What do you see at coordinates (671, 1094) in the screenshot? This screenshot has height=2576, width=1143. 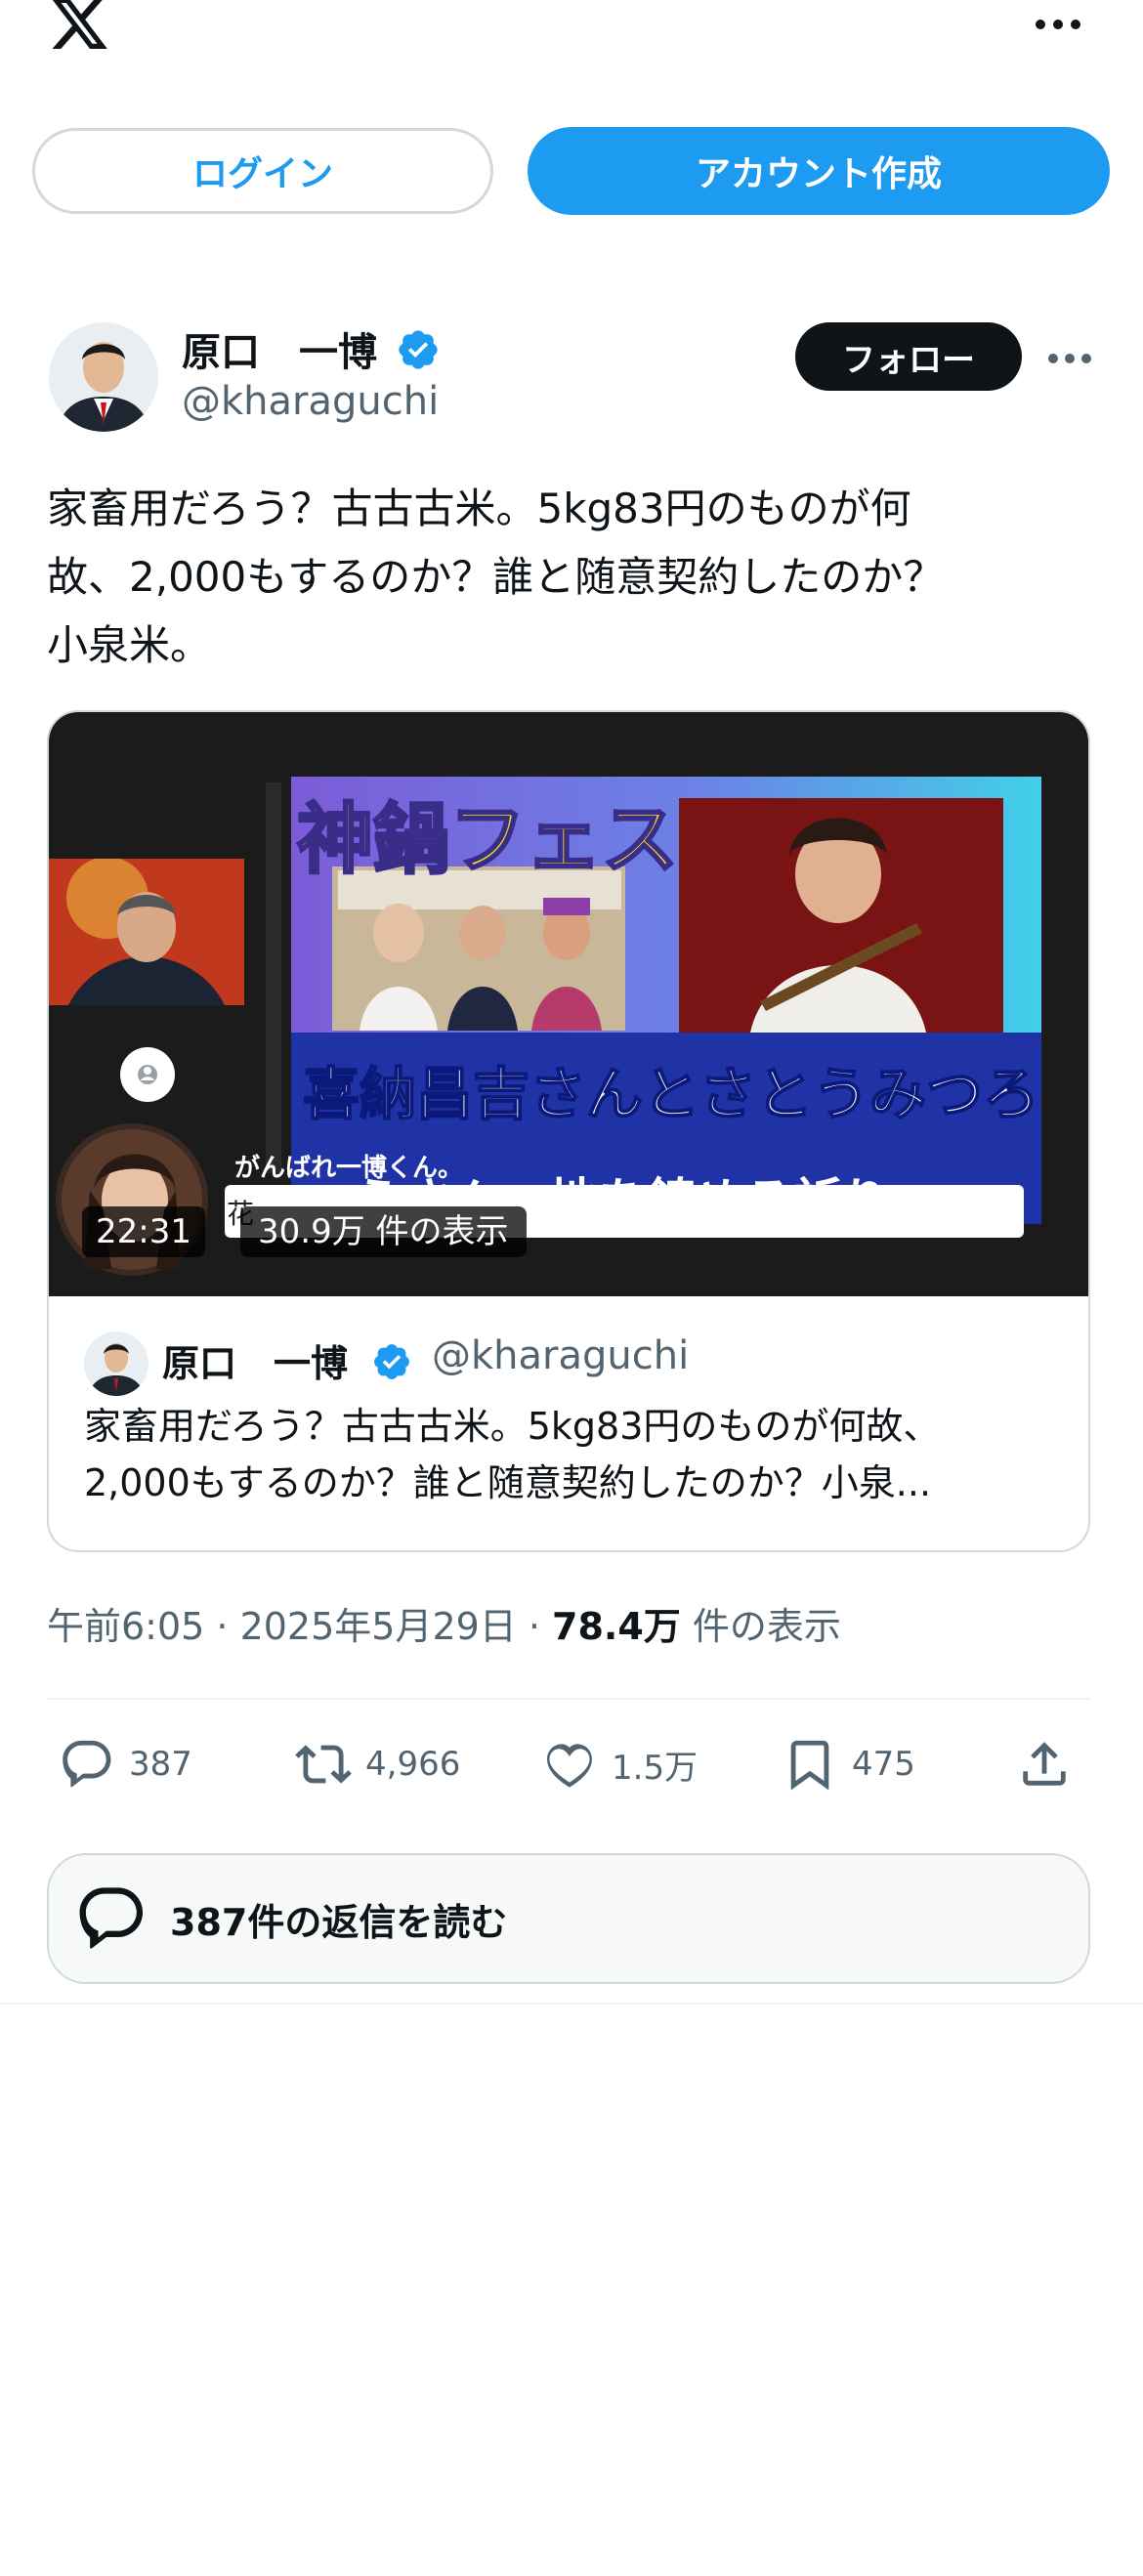 I see `thumbnail-subtitle: 喜納昌吉さんとさとうみつろ` at bounding box center [671, 1094].